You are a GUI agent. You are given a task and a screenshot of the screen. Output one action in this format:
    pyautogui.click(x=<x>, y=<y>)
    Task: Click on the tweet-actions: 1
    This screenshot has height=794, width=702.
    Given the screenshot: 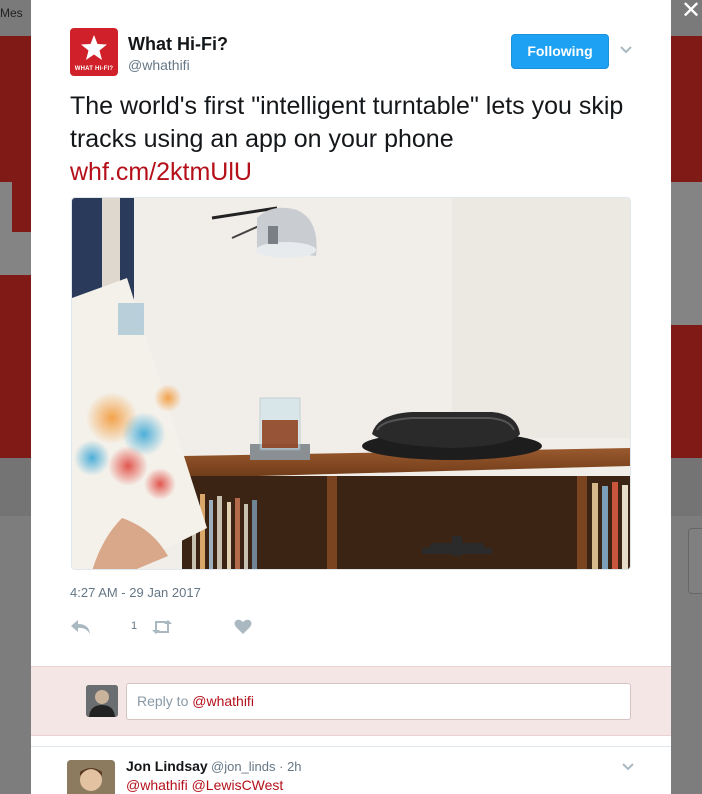 What is the action you would take?
    pyautogui.click(x=220, y=627)
    